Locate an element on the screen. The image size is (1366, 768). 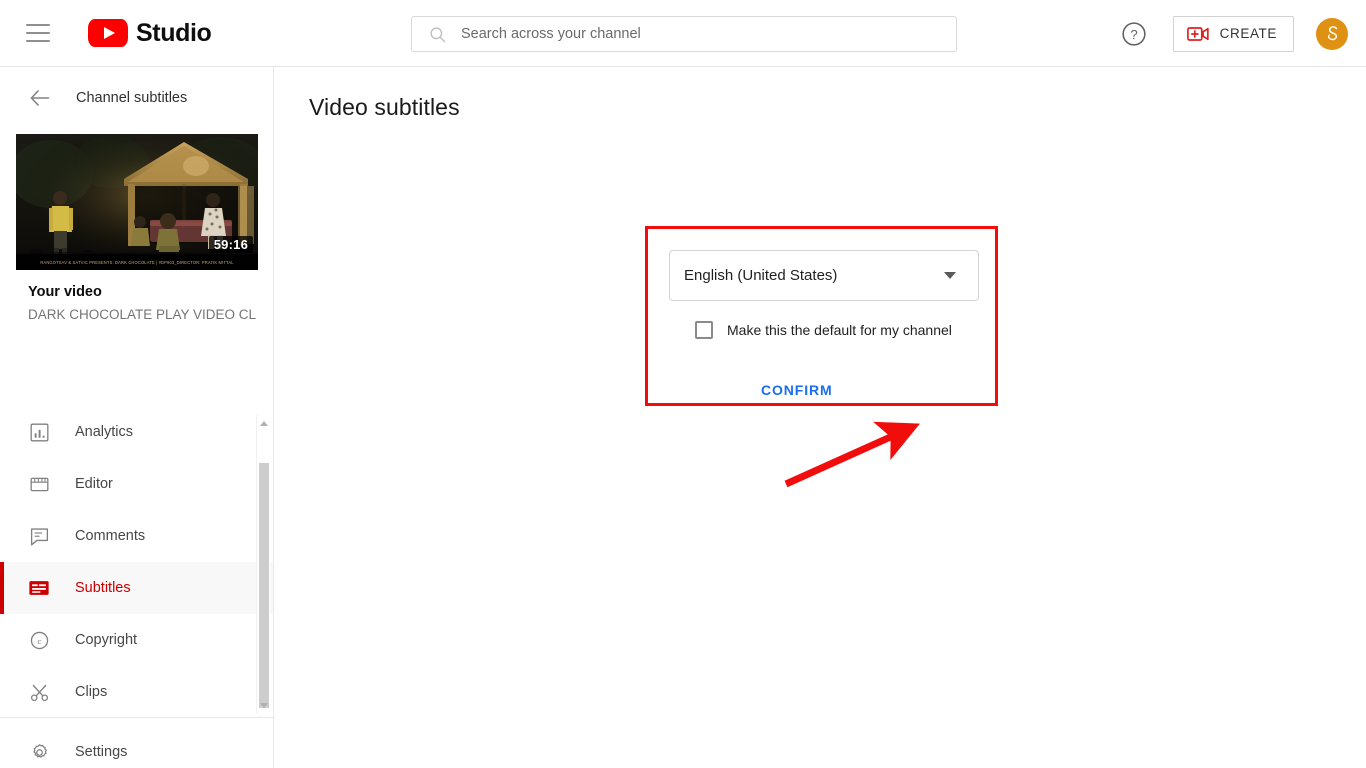
sidebar-item-copyright: c Copyright is located at coordinates (136, 640).